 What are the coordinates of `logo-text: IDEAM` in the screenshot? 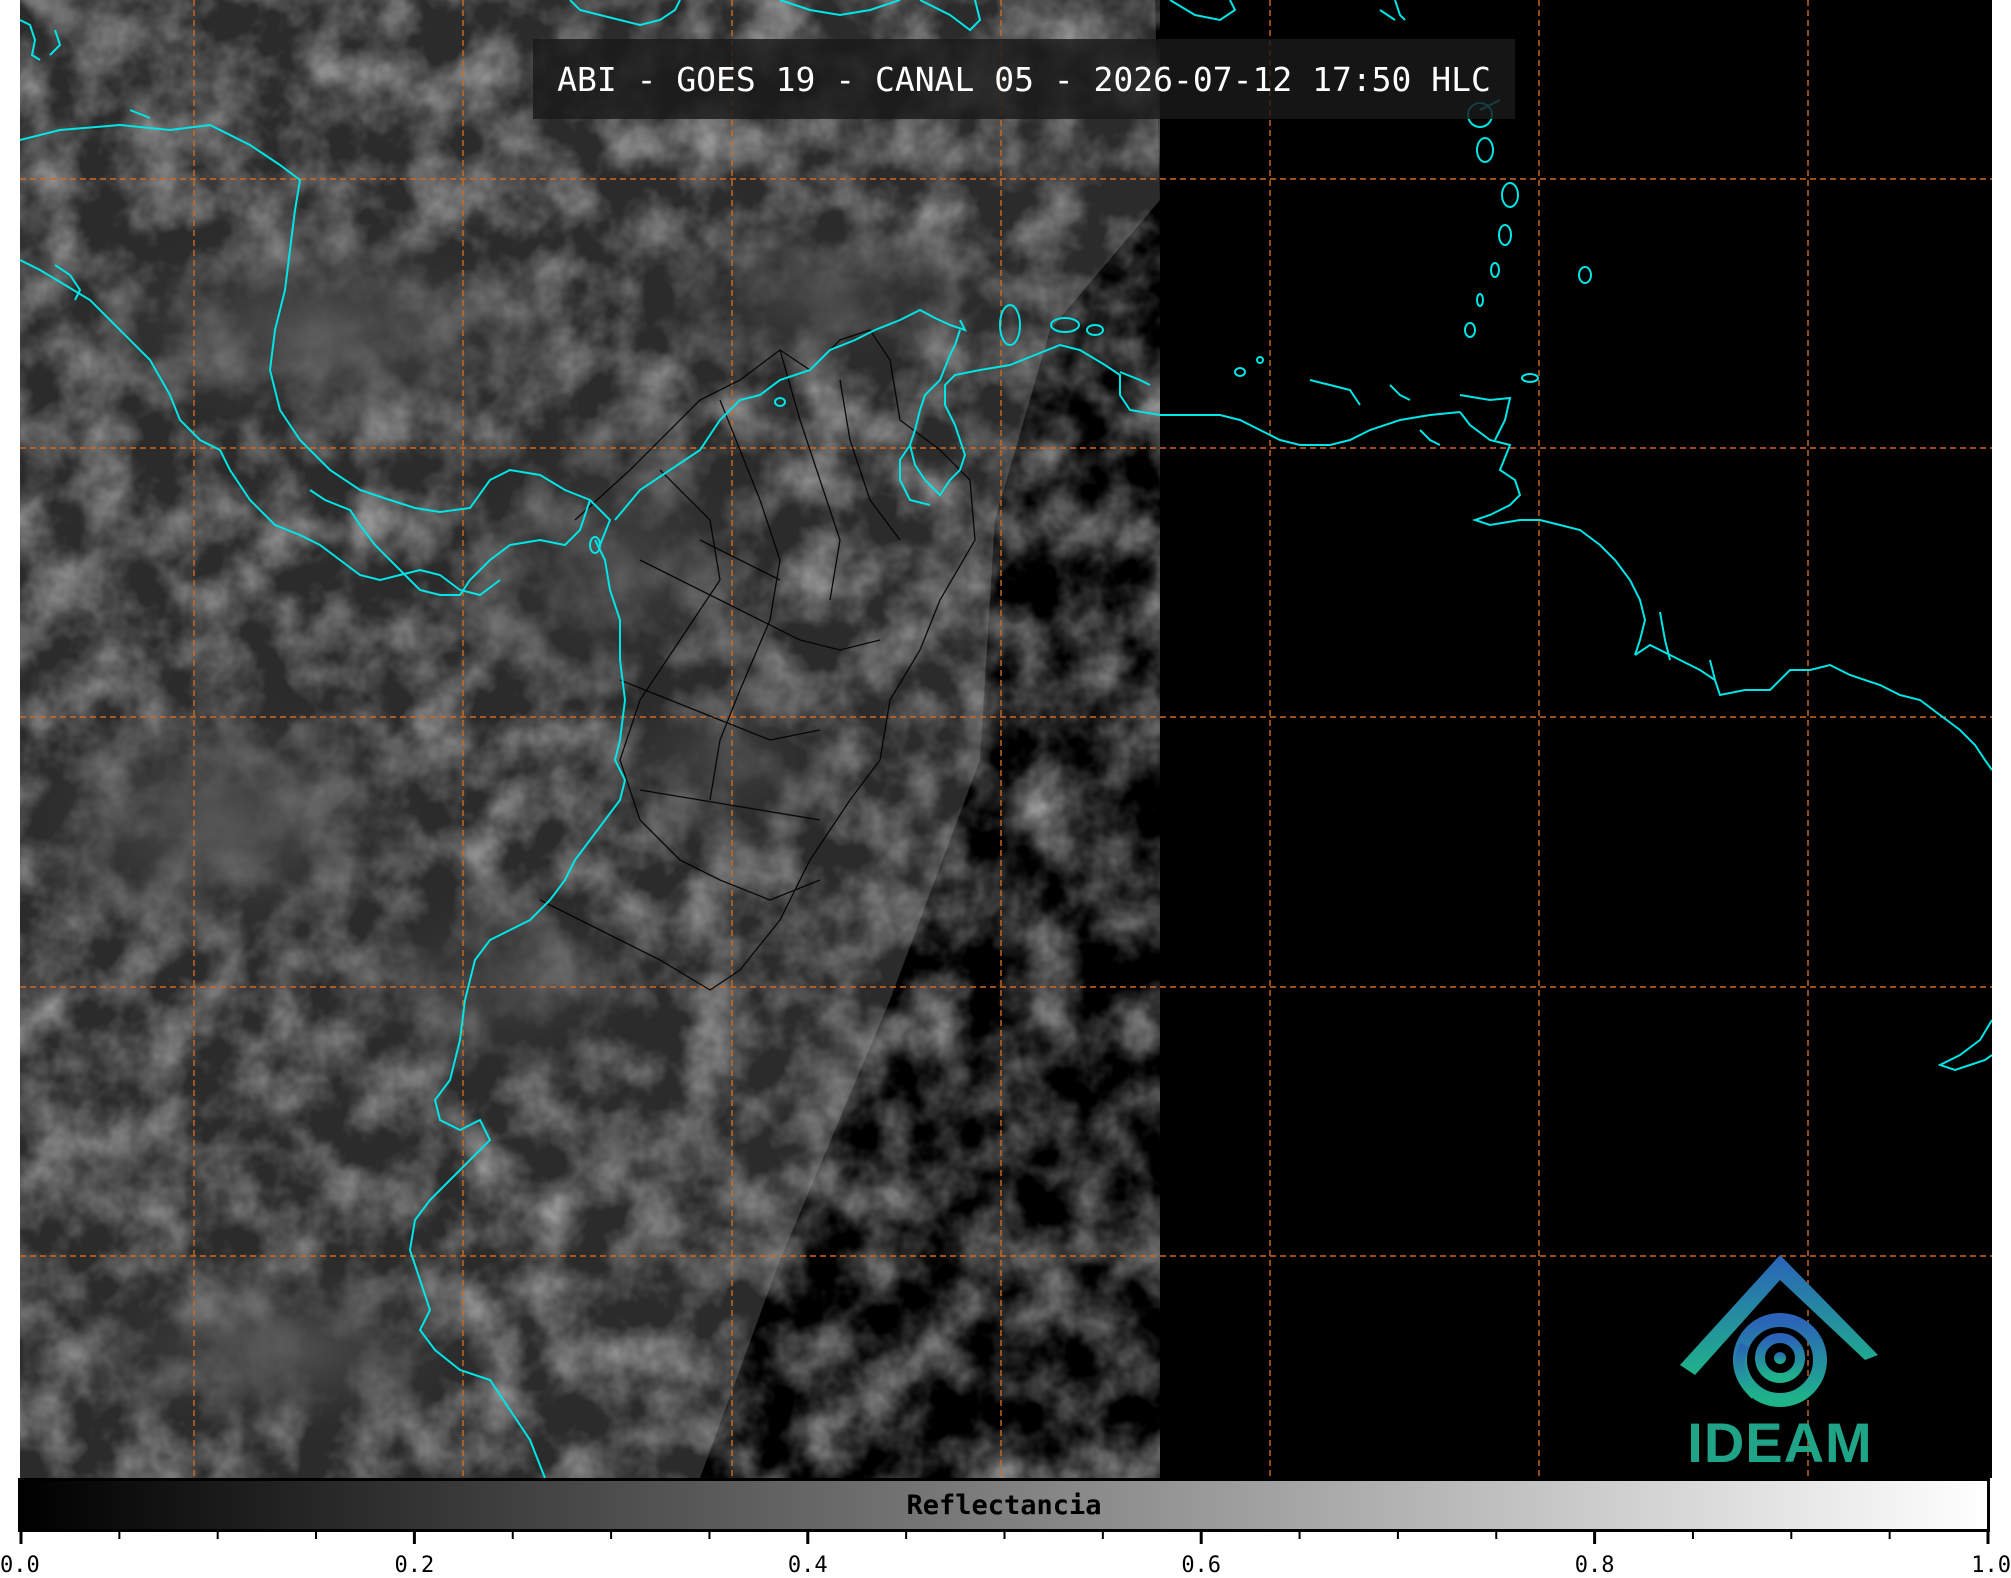 It's located at (1780, 1442).